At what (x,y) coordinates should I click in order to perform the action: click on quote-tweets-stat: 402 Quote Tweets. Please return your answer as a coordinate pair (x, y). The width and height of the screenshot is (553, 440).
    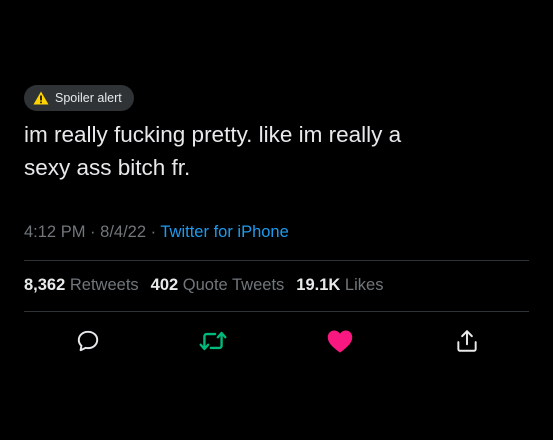
    Looking at the image, I should click on (218, 285).